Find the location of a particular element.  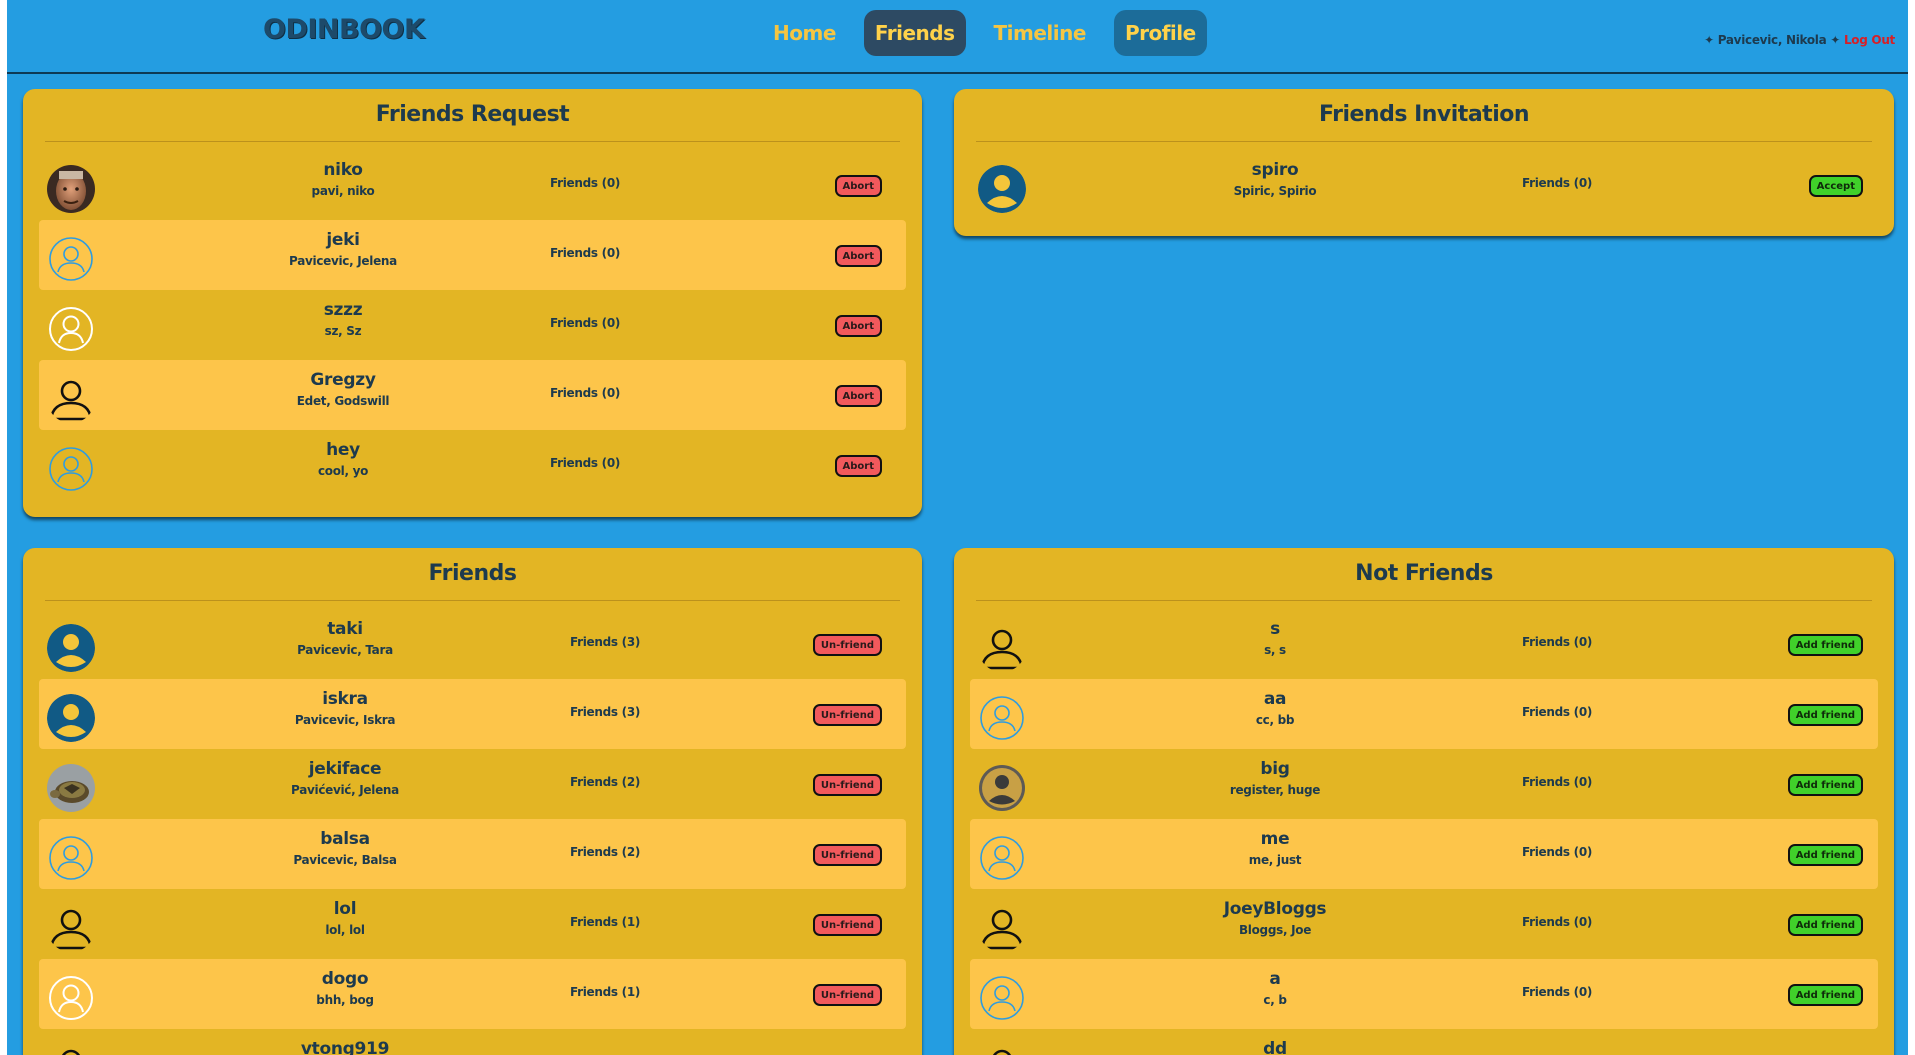

username: dogo is located at coordinates (345, 979).